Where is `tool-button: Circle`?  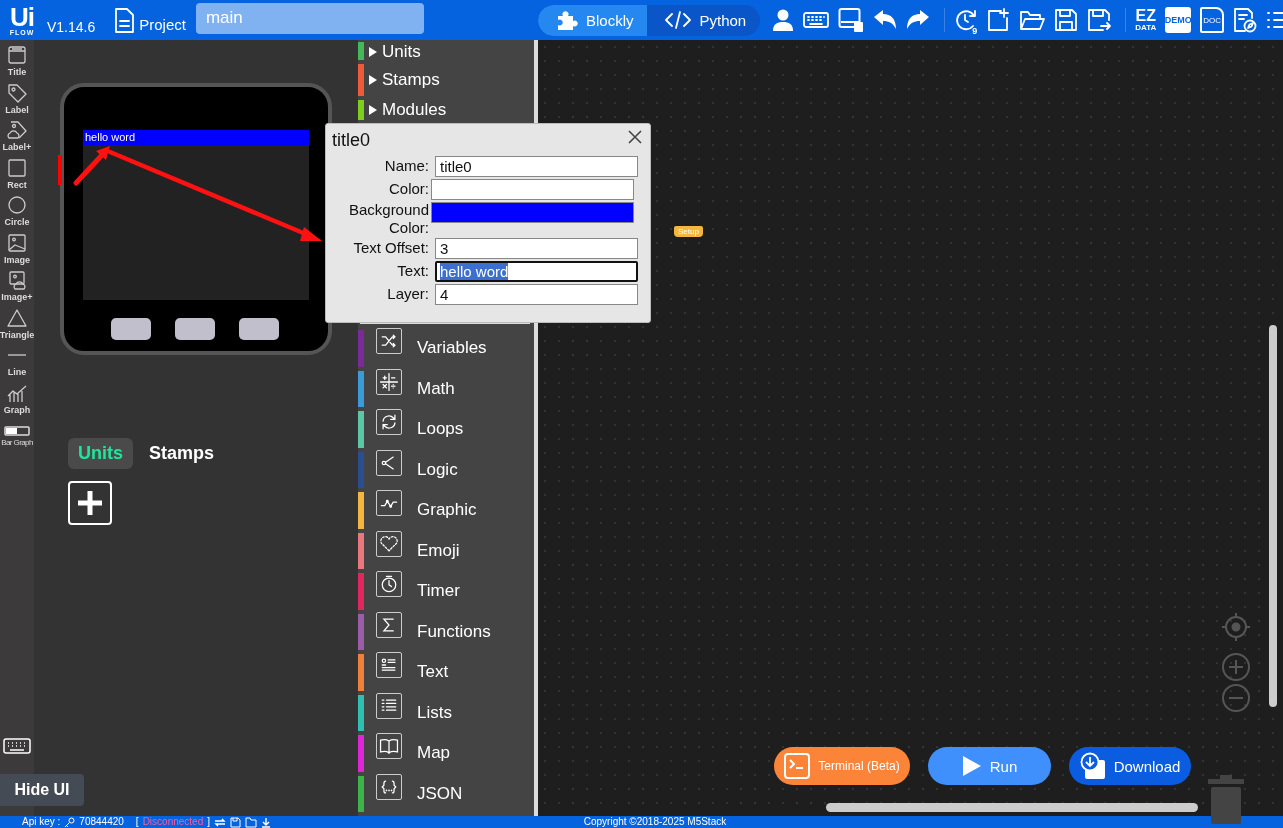 tool-button: Circle is located at coordinates (17, 211).